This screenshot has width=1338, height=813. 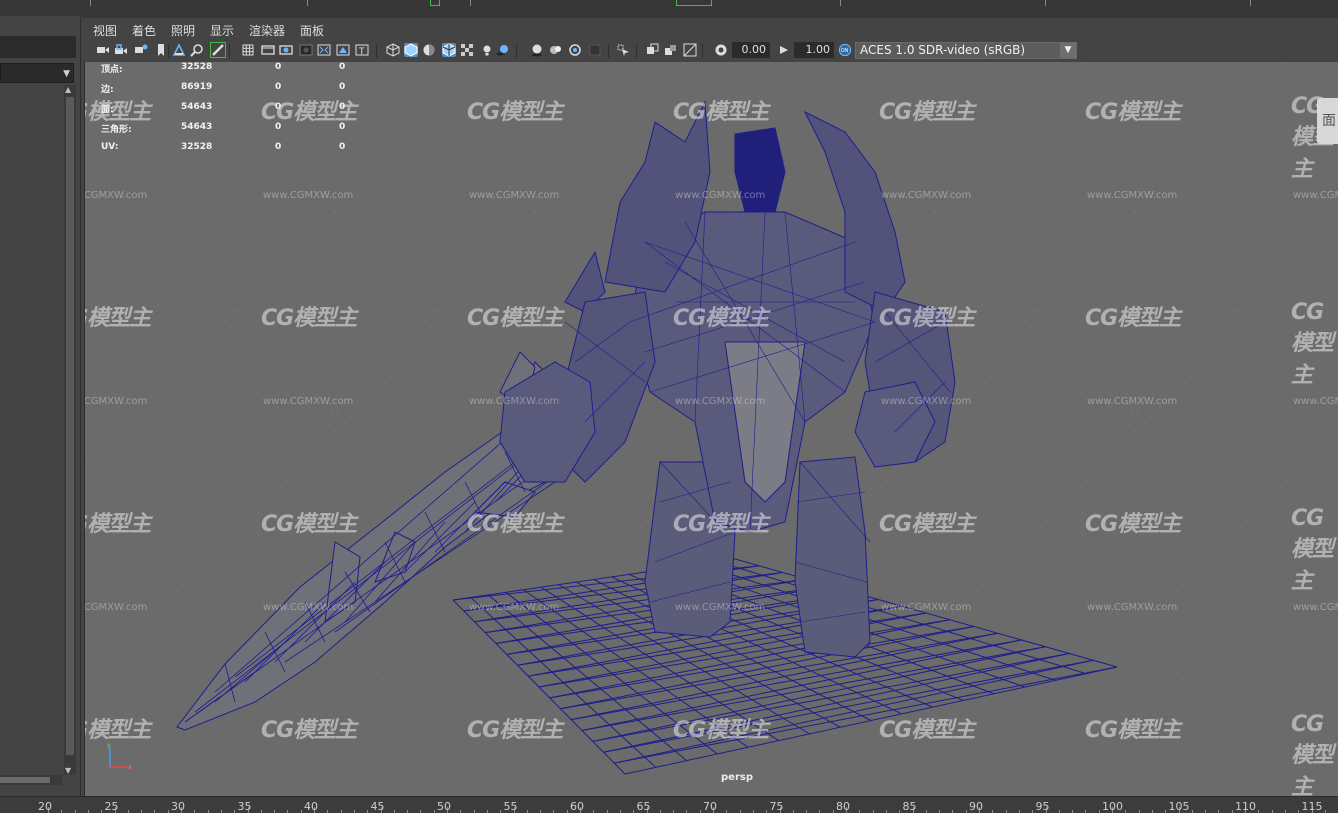 I want to click on gamma-field: 1.00, so click(x=814, y=50).